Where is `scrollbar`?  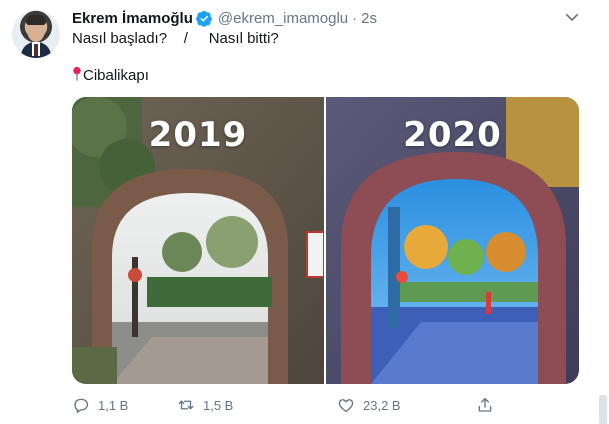 scrollbar is located at coordinates (603, 409).